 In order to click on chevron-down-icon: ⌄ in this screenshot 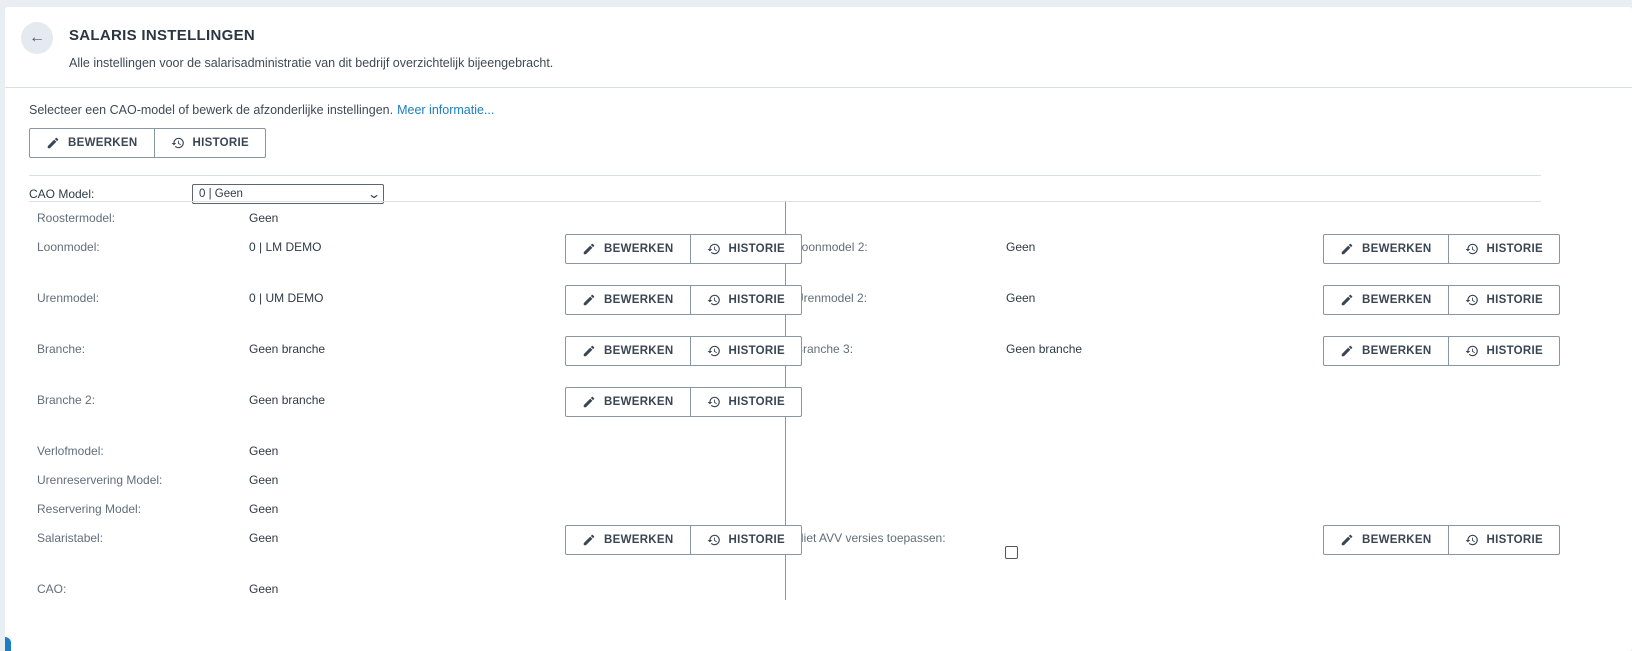, I will do `click(374, 194)`.